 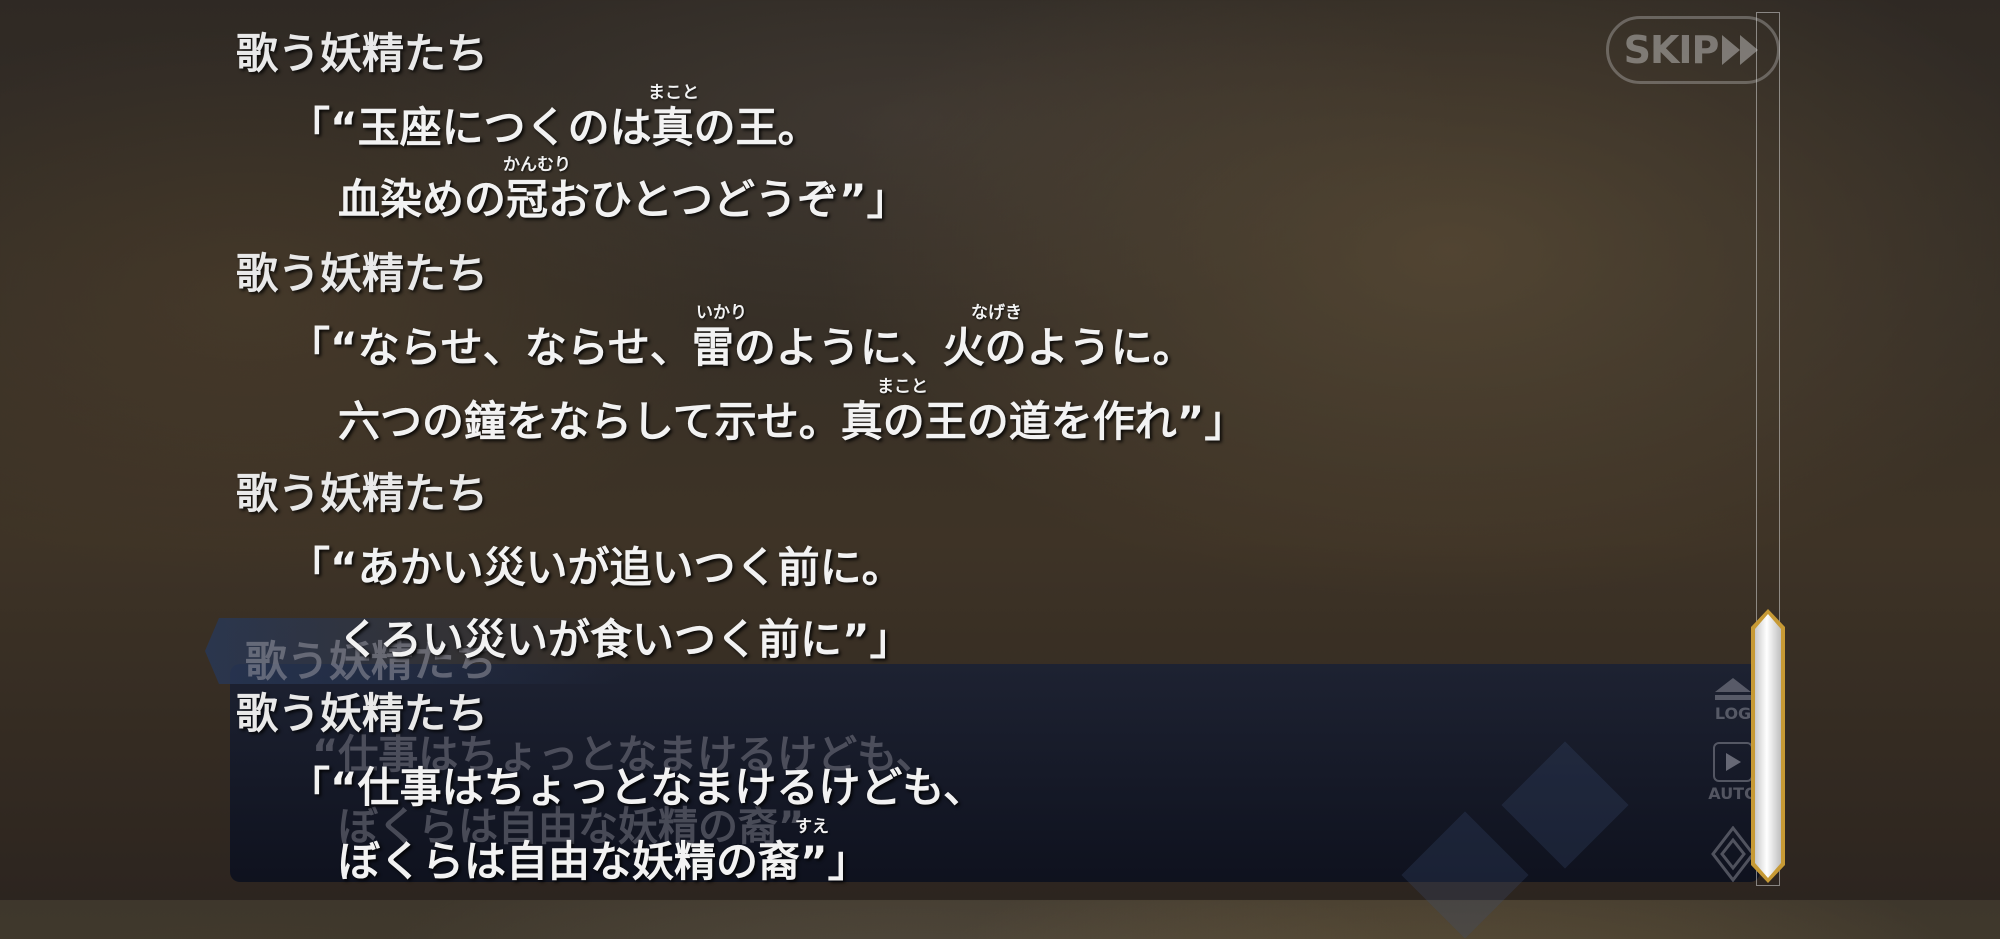 I want to click on log-line: くろい災いが食いつく前に”」, so click(x=625, y=639).